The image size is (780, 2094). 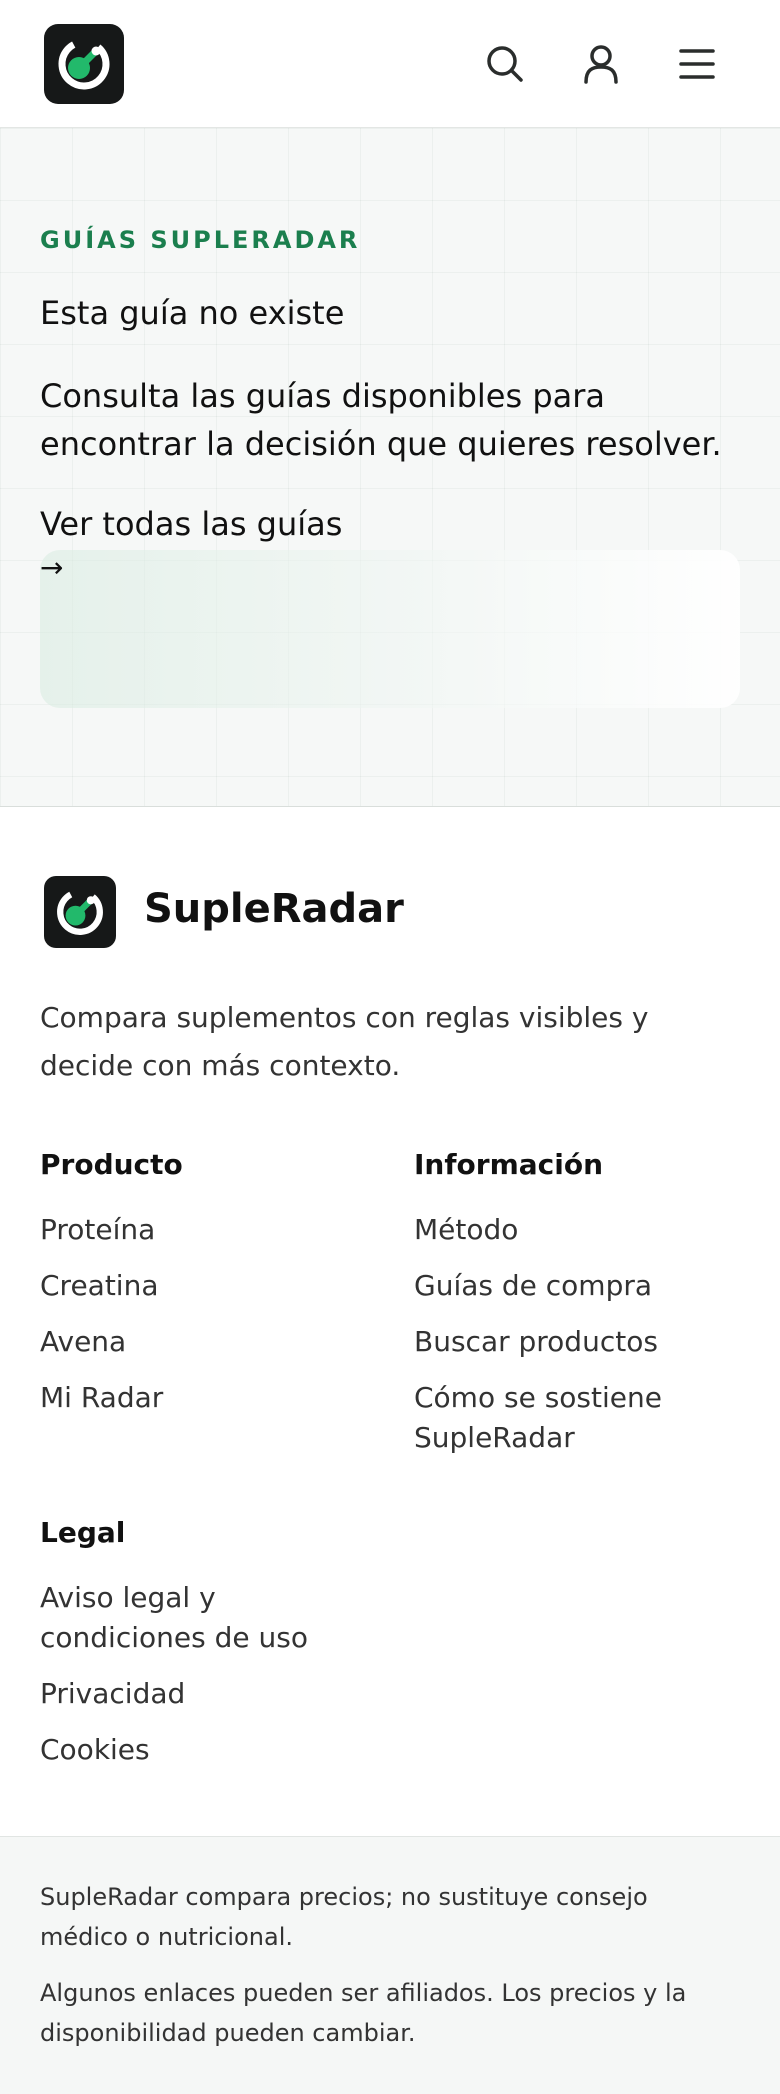 I want to click on home-logo-link, so click(x=84, y=64).